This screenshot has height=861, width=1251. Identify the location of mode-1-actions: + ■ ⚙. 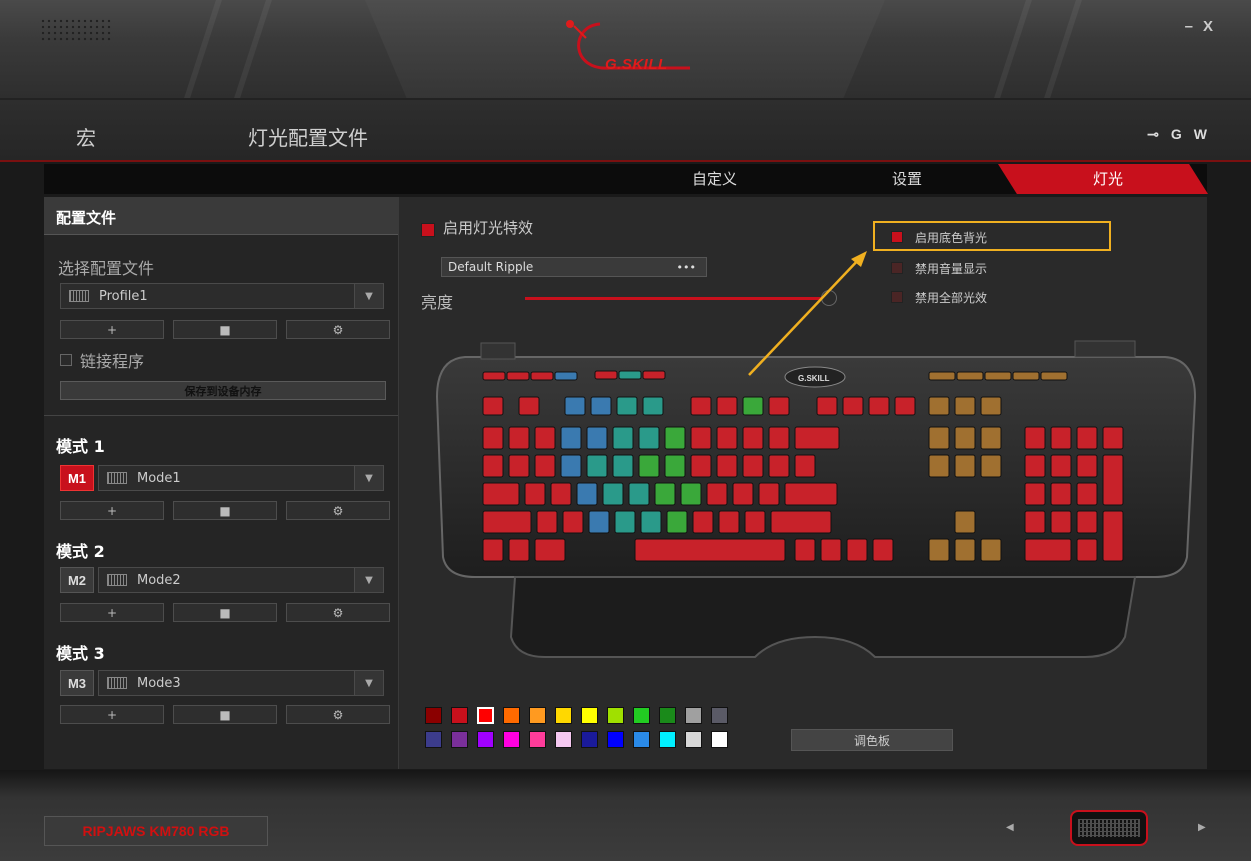
(225, 510).